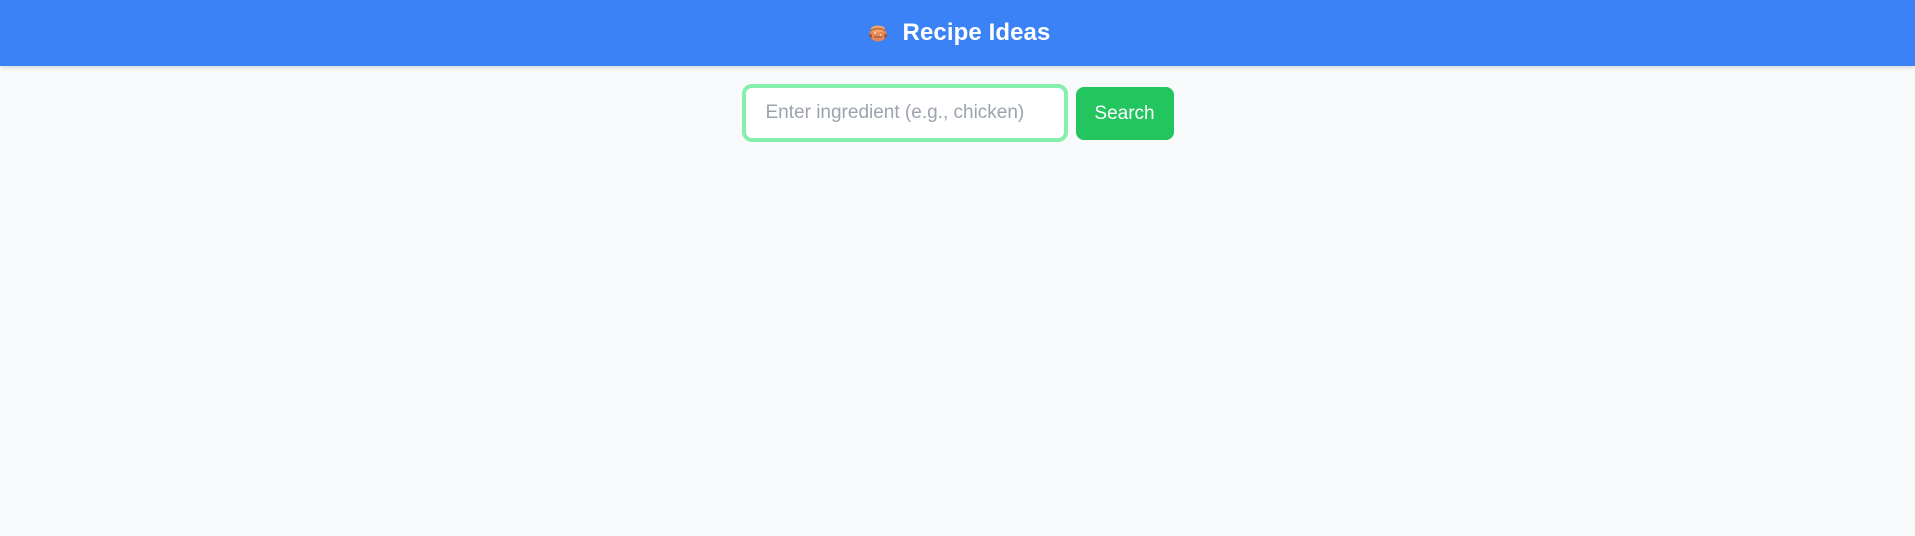 This screenshot has width=1915, height=536. I want to click on app-header: Recipe Ideas, so click(957, 33).